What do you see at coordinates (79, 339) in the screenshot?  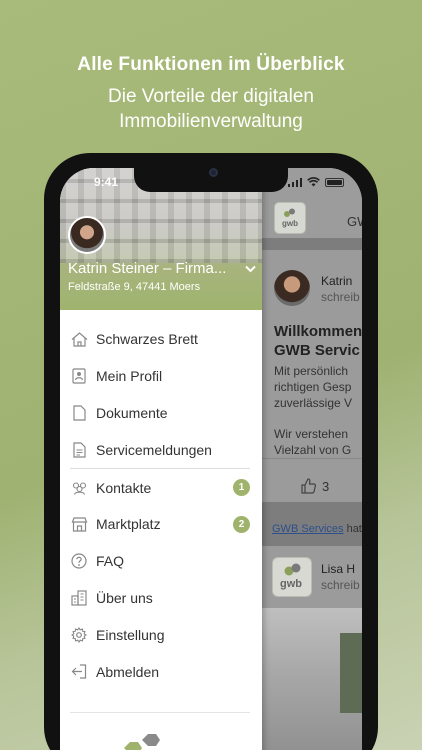 I see `home-icon` at bounding box center [79, 339].